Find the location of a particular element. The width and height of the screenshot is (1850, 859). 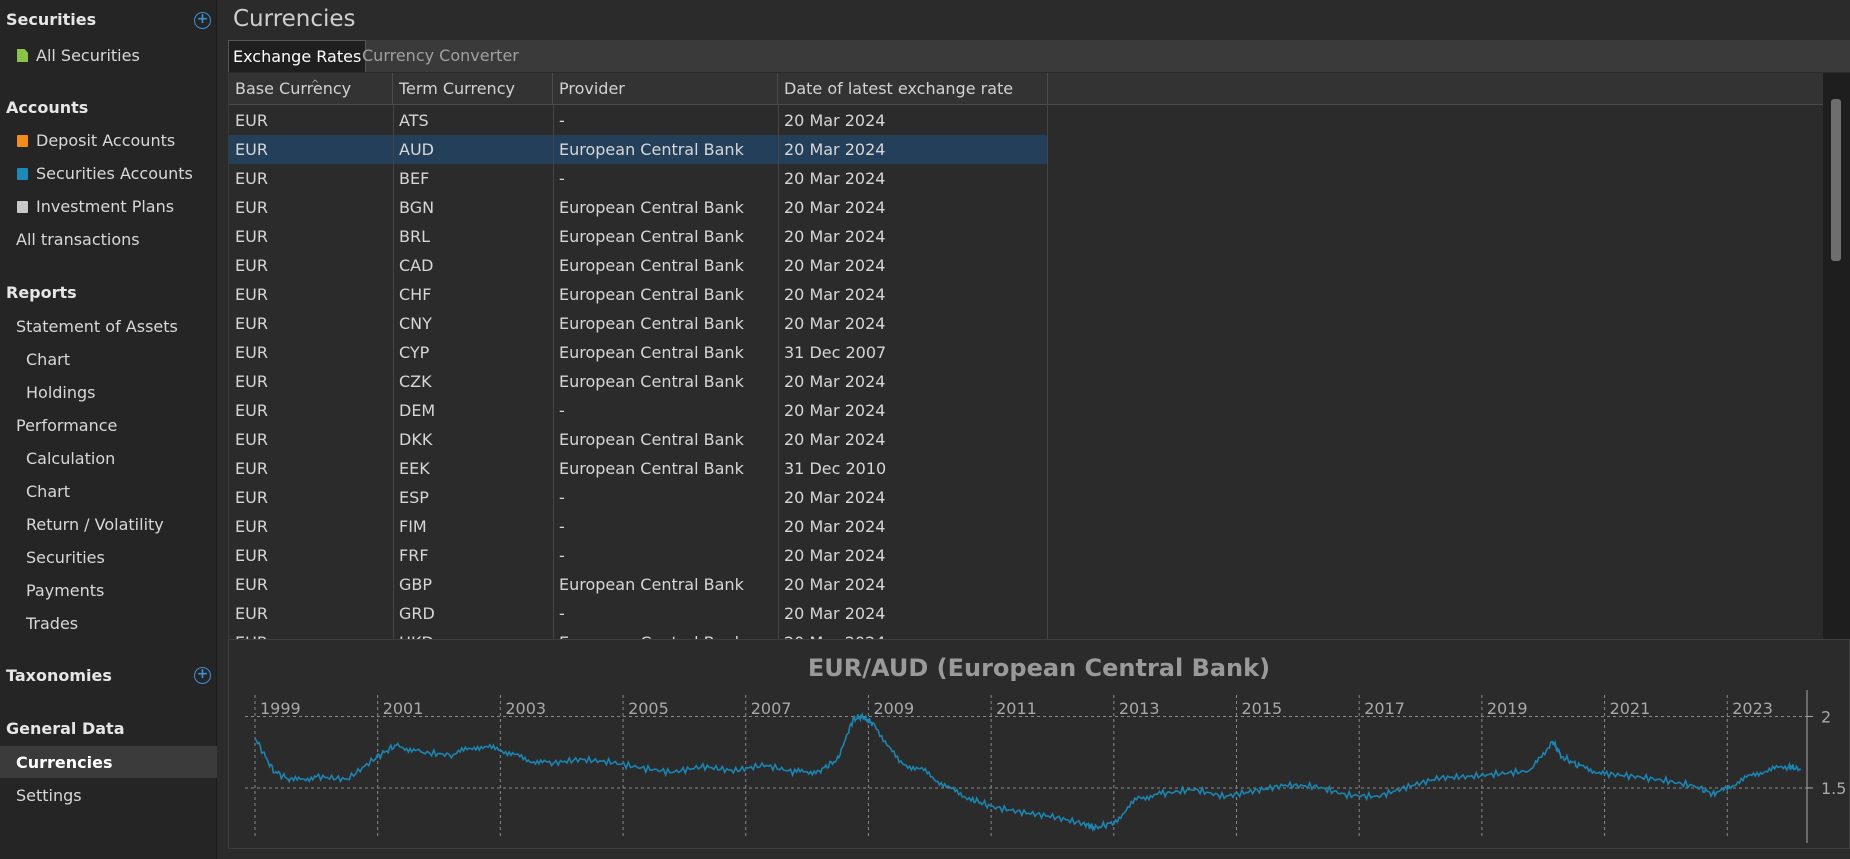

table-row: EURHKDEuropean Central Bank20 Mar 2024 is located at coordinates (638, 633).